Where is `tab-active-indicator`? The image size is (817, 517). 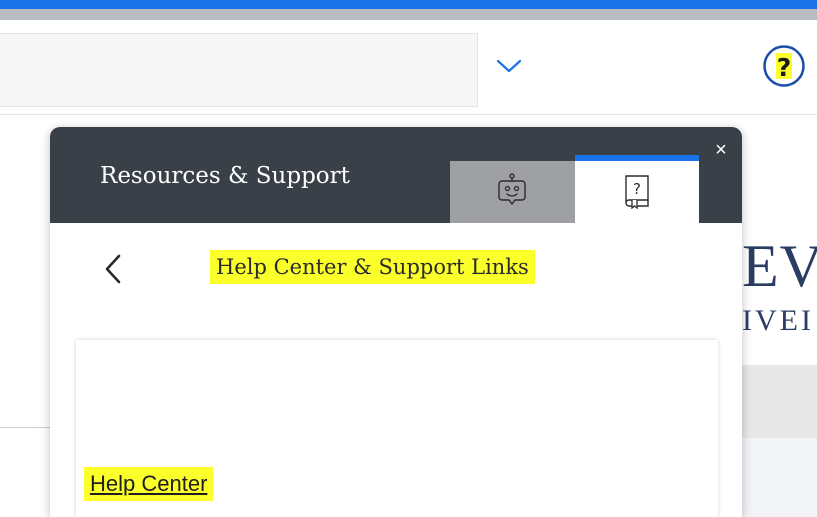
tab-active-indicator is located at coordinates (637, 158).